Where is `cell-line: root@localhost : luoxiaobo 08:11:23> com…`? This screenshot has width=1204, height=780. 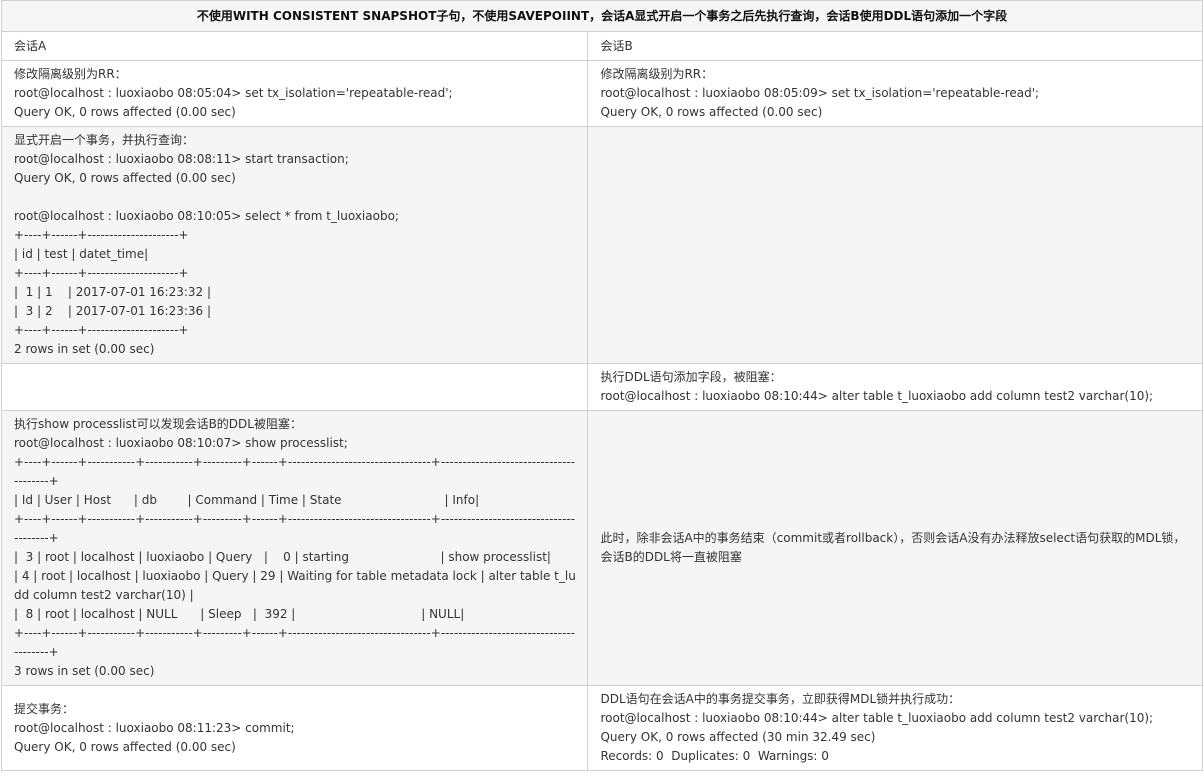 cell-line: root@localhost : luoxiaobo 08:11:23> com… is located at coordinates (154, 727).